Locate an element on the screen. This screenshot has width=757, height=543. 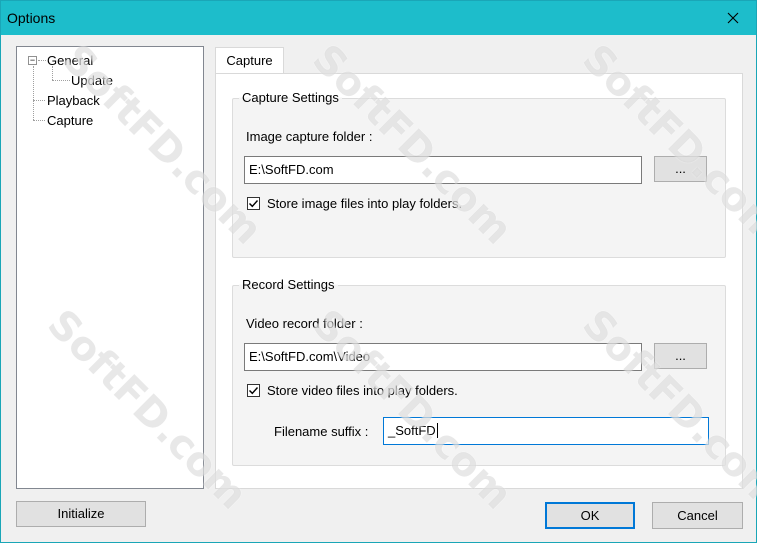
image-folder-label: Image capture folder : is located at coordinates (309, 136).